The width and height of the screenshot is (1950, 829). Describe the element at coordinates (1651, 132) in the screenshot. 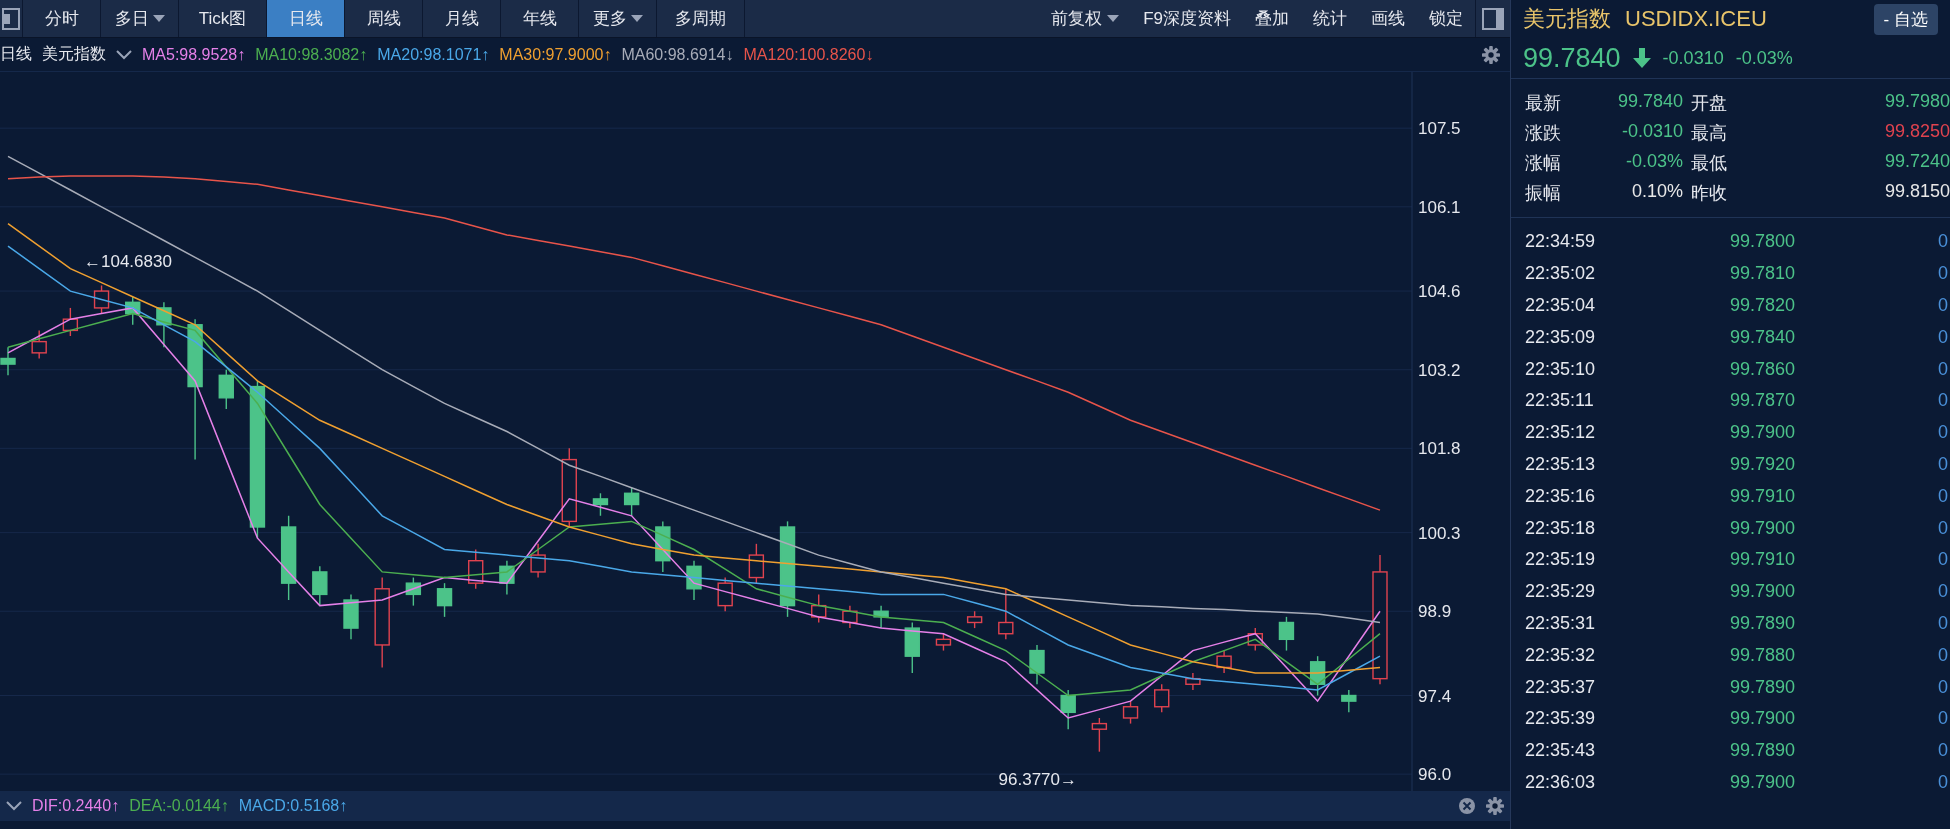

I see `stat-value: -0.0310` at that location.